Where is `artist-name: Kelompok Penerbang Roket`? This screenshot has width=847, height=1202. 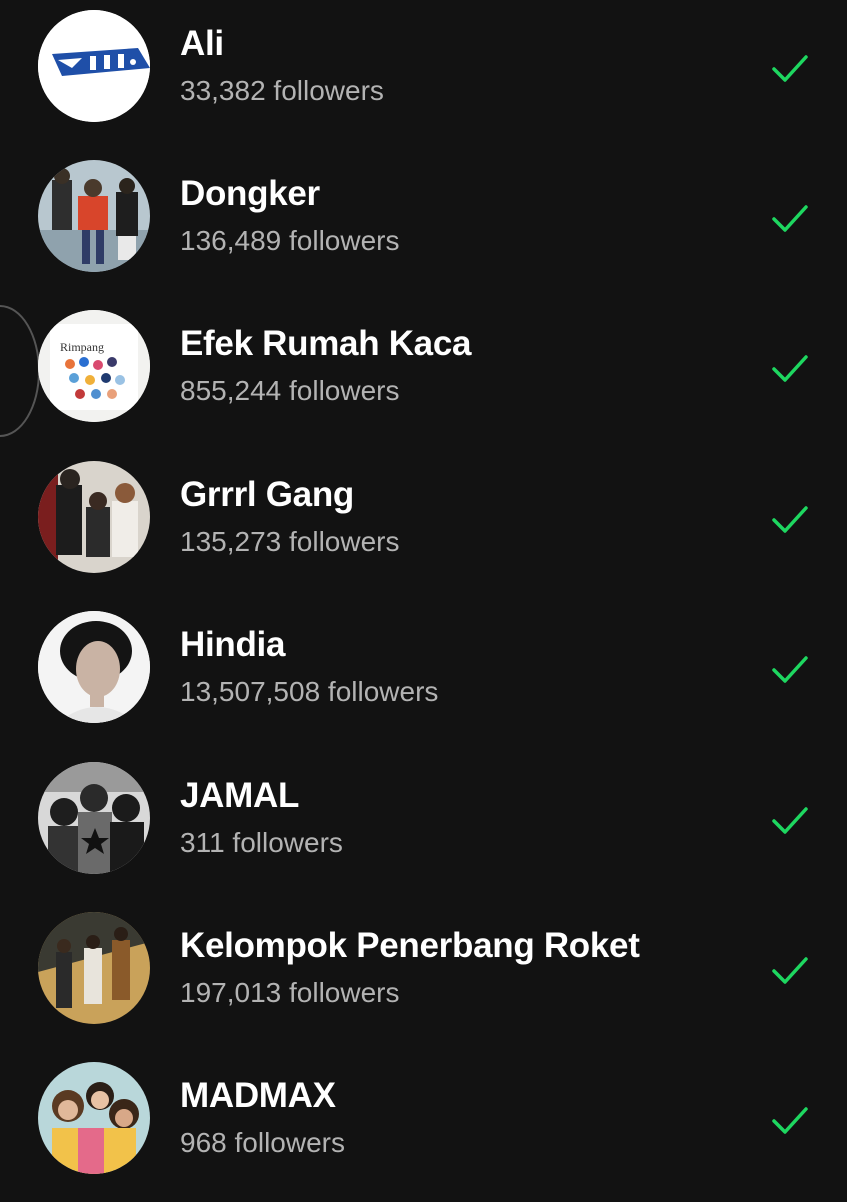 artist-name: Kelompok Penerbang Roket is located at coordinates (410, 945).